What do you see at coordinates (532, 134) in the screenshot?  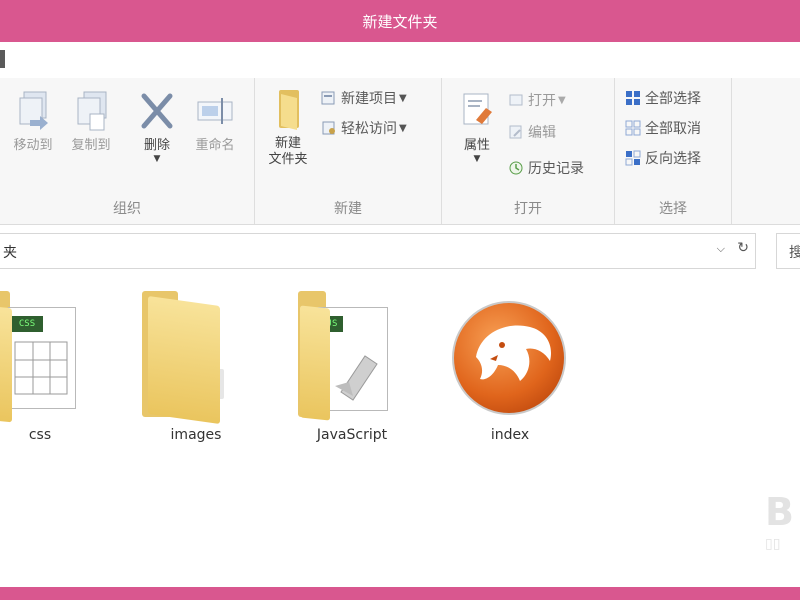 I see `edit-button: 编辑` at bounding box center [532, 134].